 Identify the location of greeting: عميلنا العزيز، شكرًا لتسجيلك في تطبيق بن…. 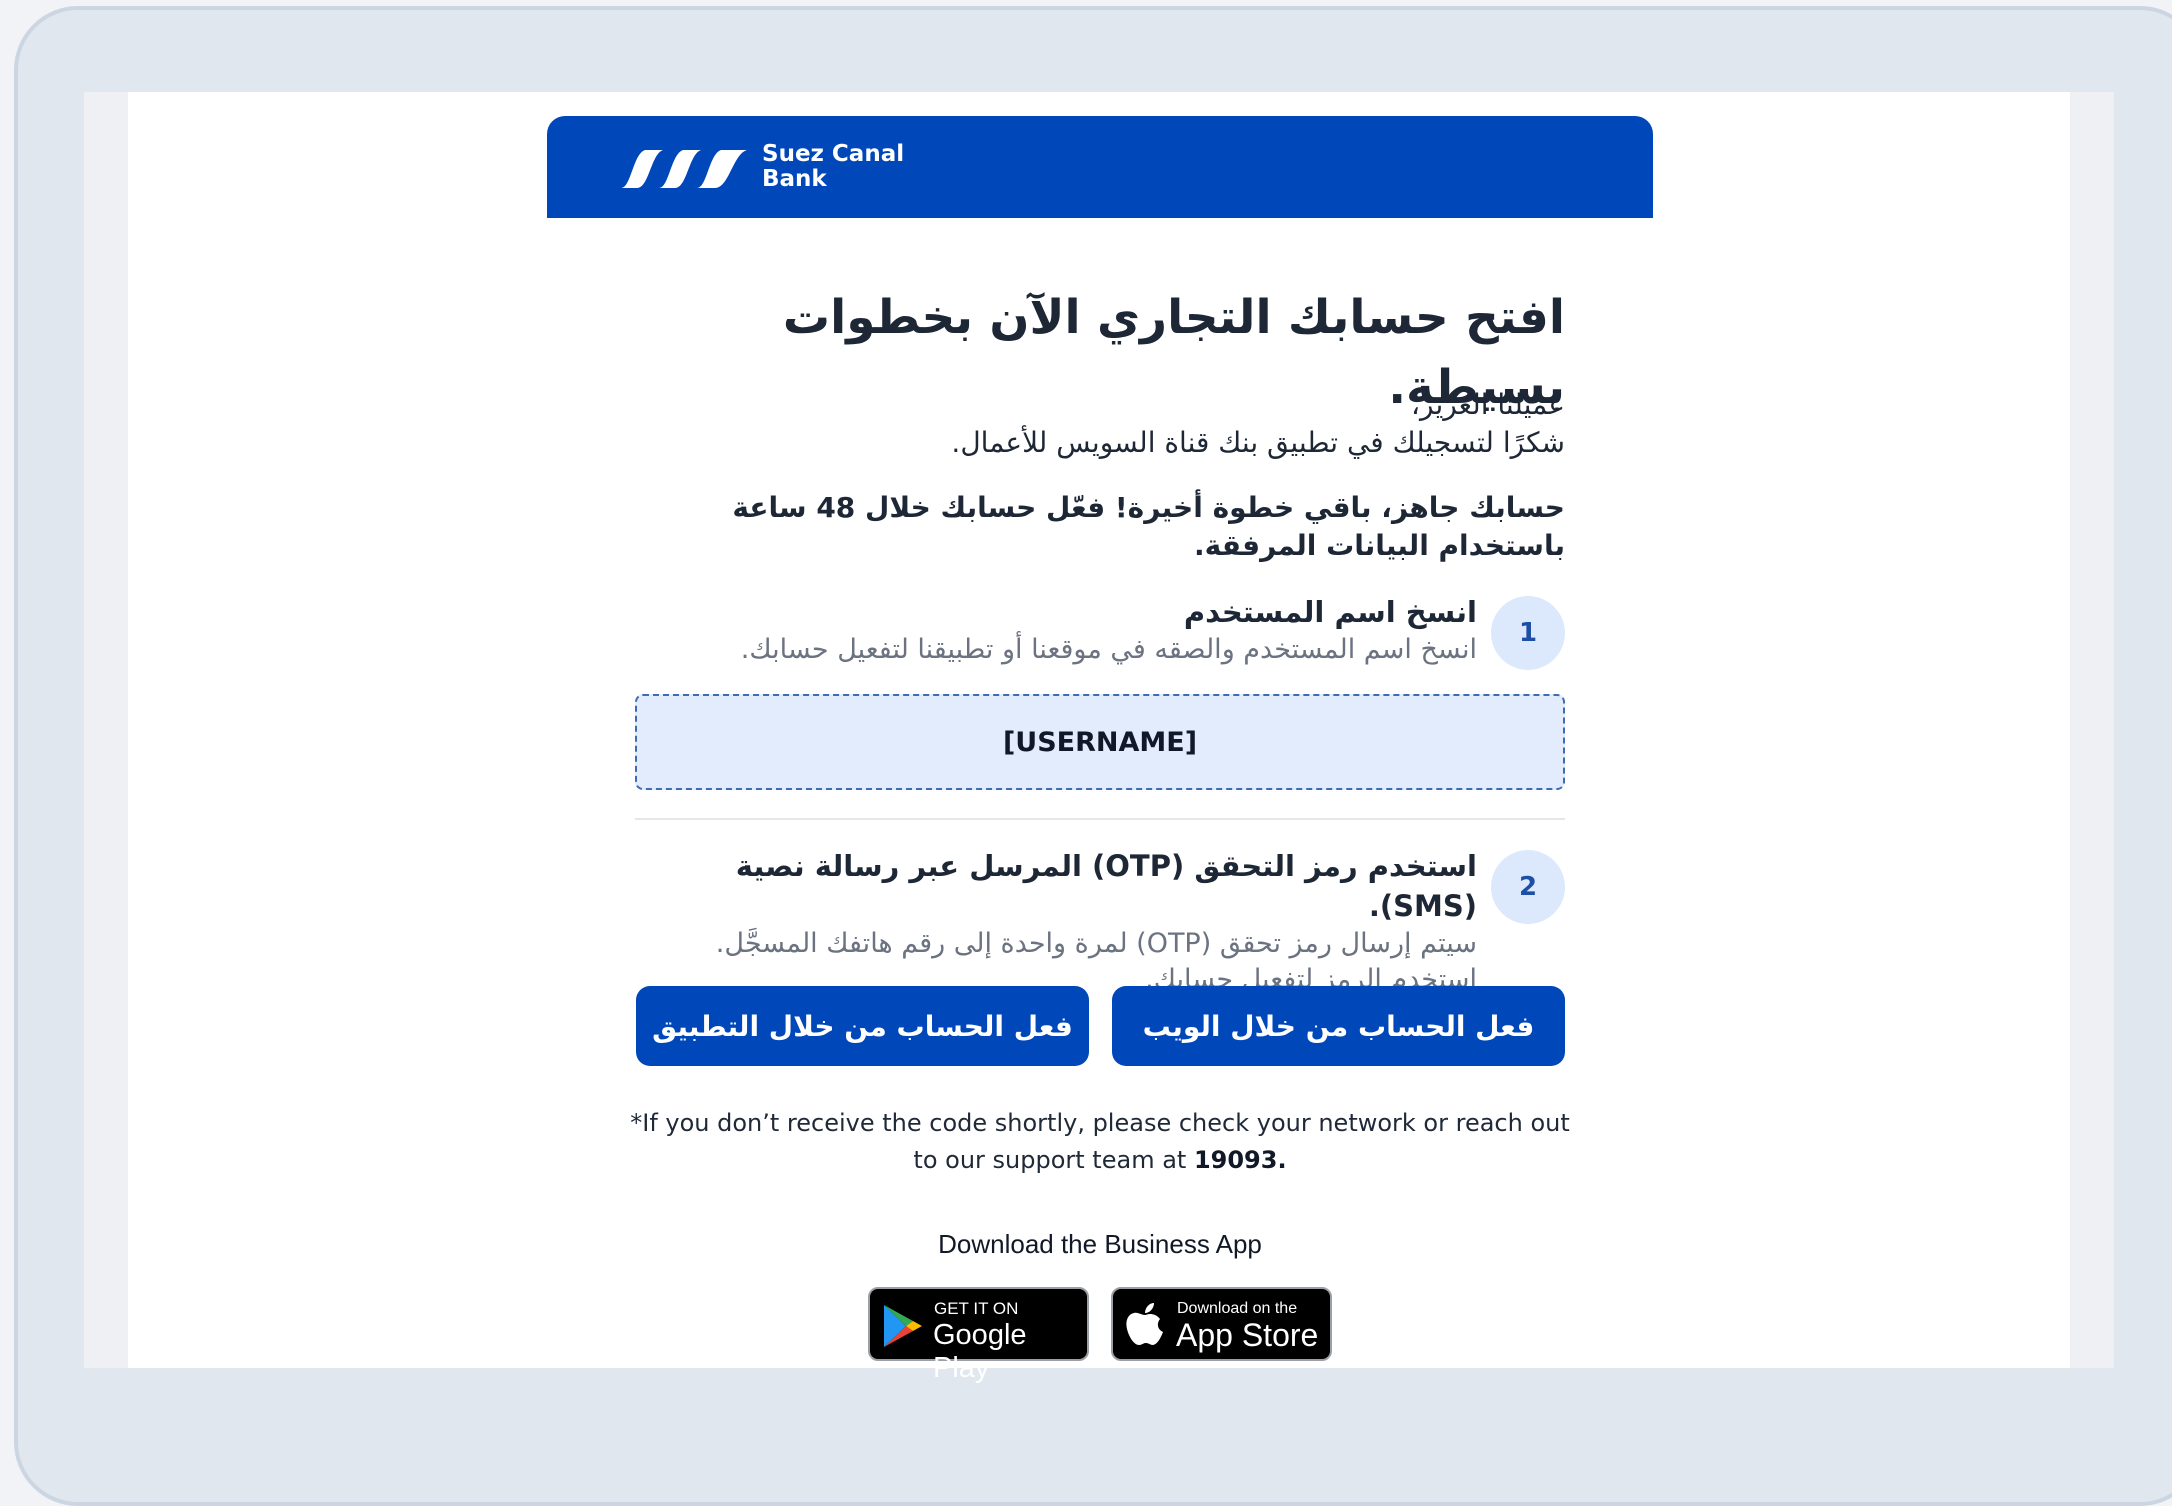
(1100, 424).